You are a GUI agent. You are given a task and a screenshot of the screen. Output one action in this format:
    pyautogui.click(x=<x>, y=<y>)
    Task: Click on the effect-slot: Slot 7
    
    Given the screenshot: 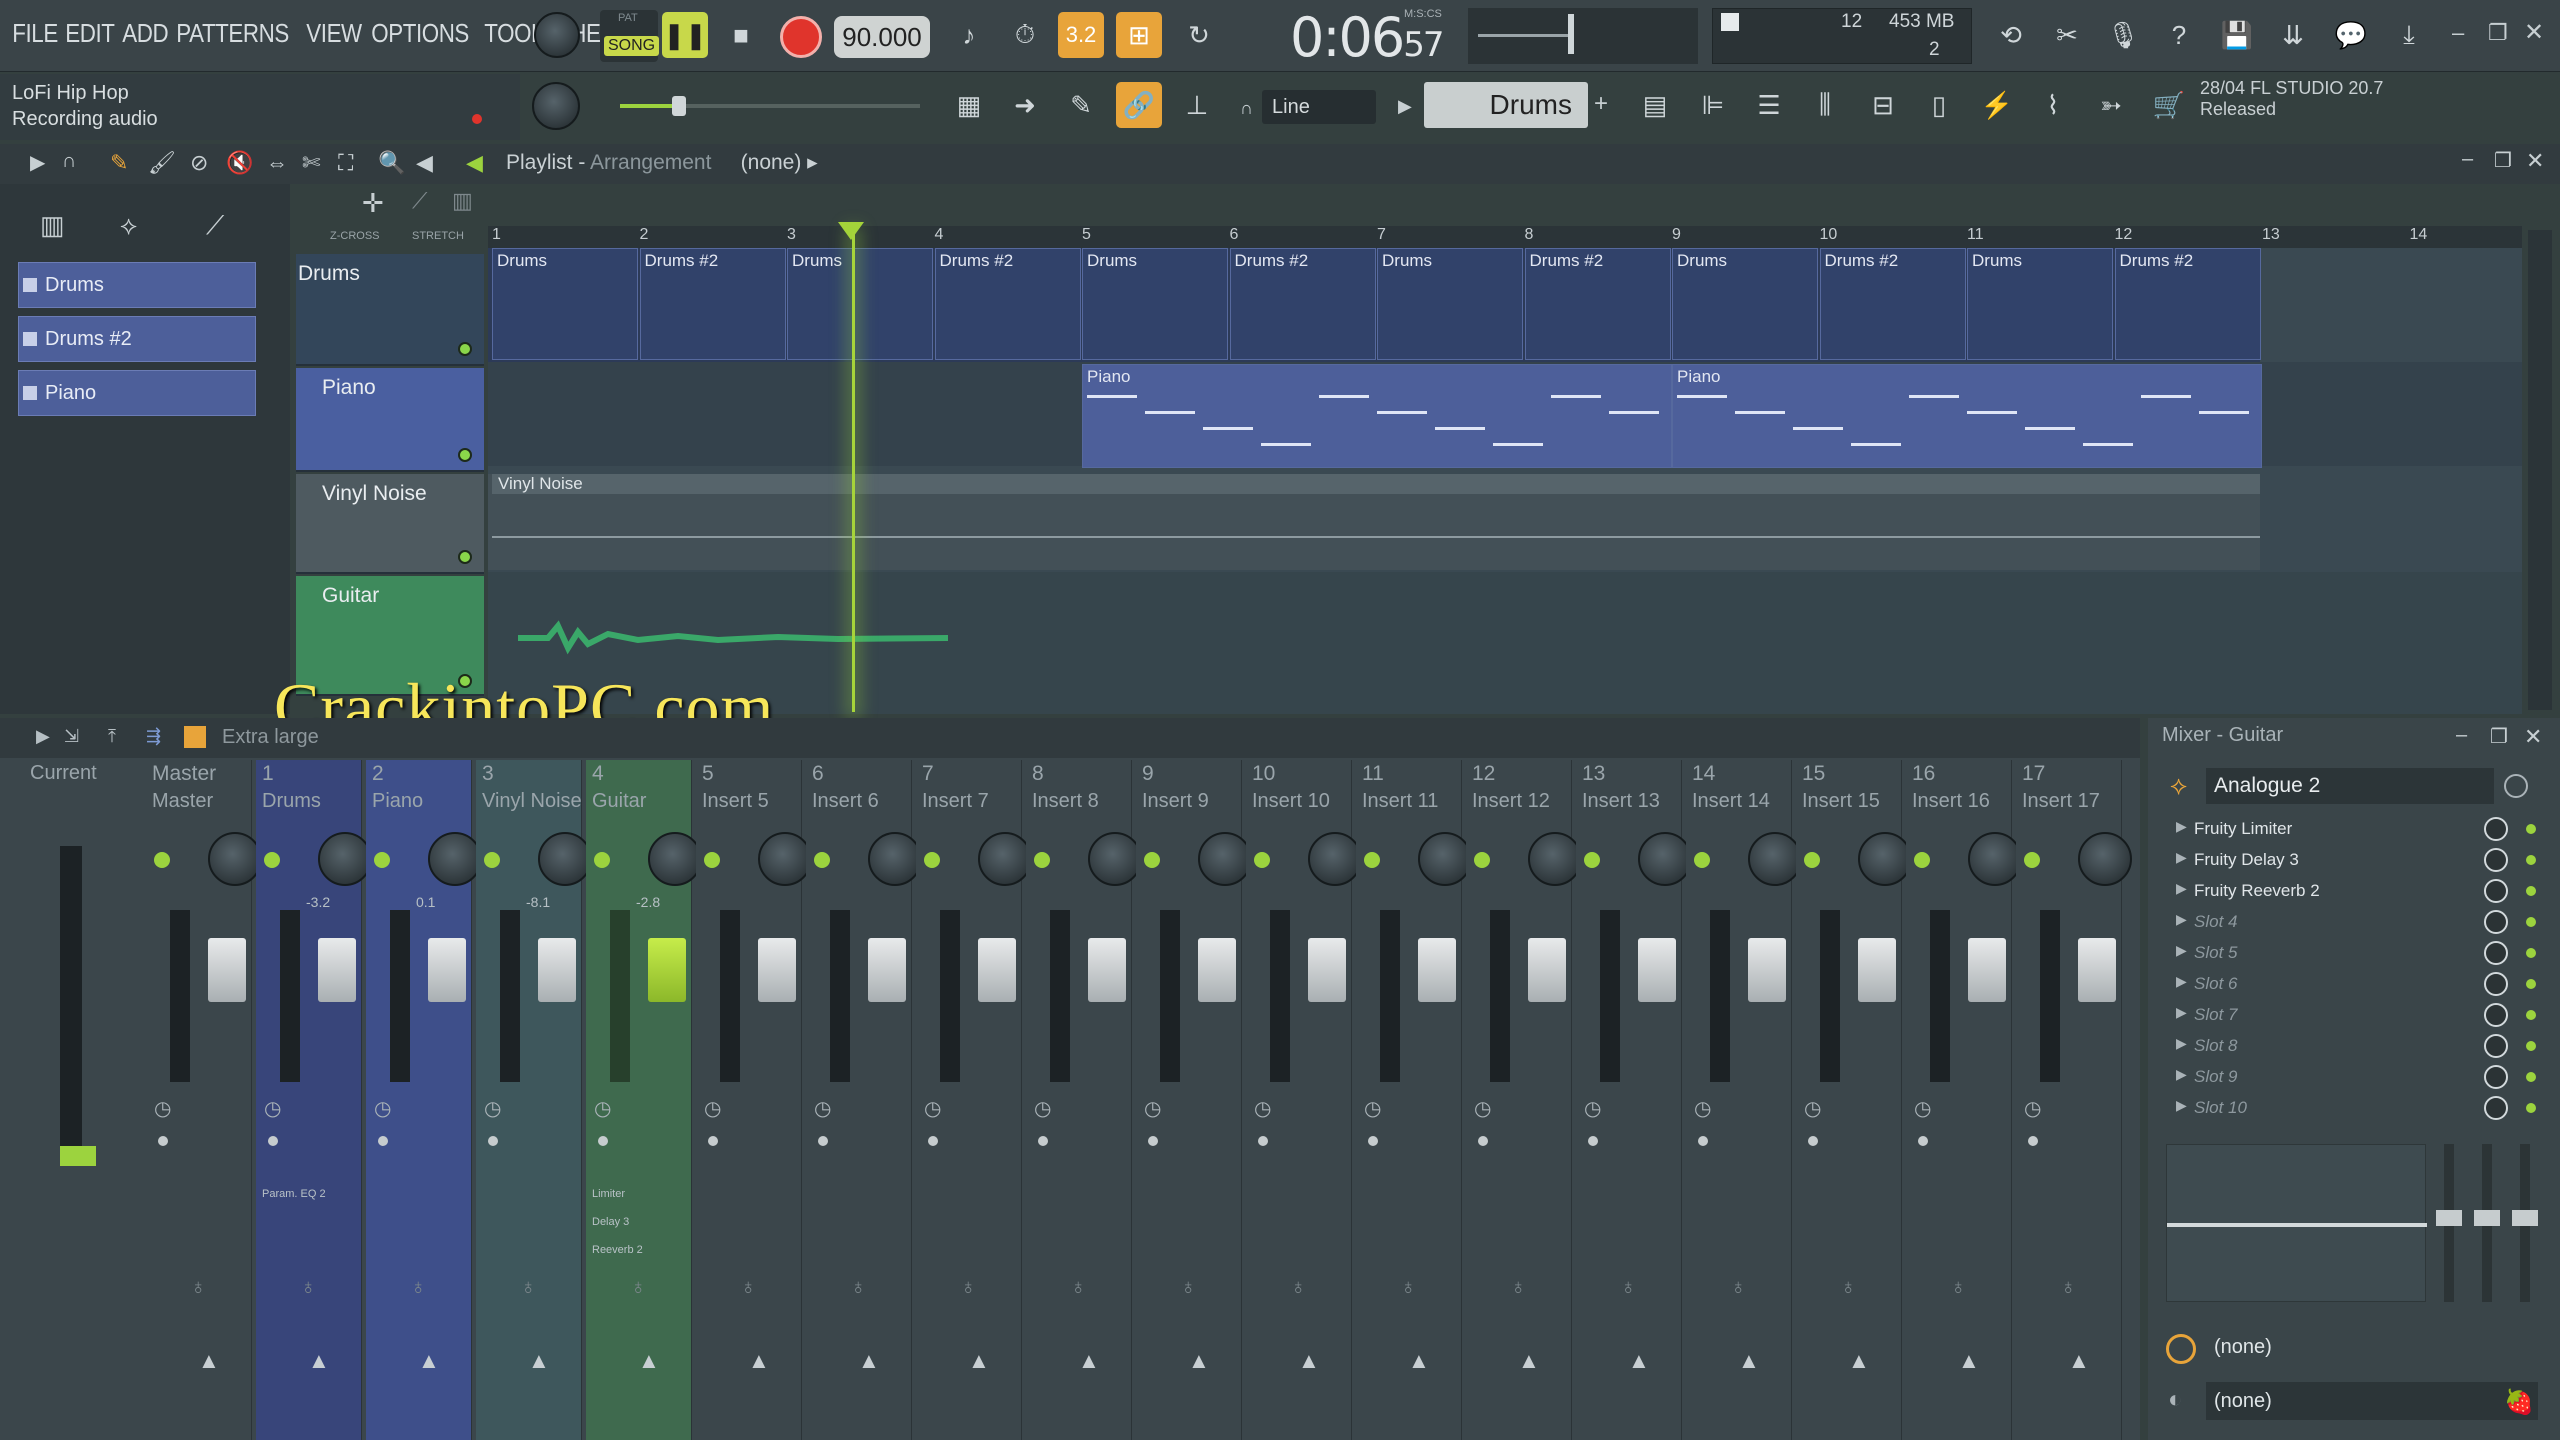 What is the action you would take?
    pyautogui.click(x=2336, y=1015)
    